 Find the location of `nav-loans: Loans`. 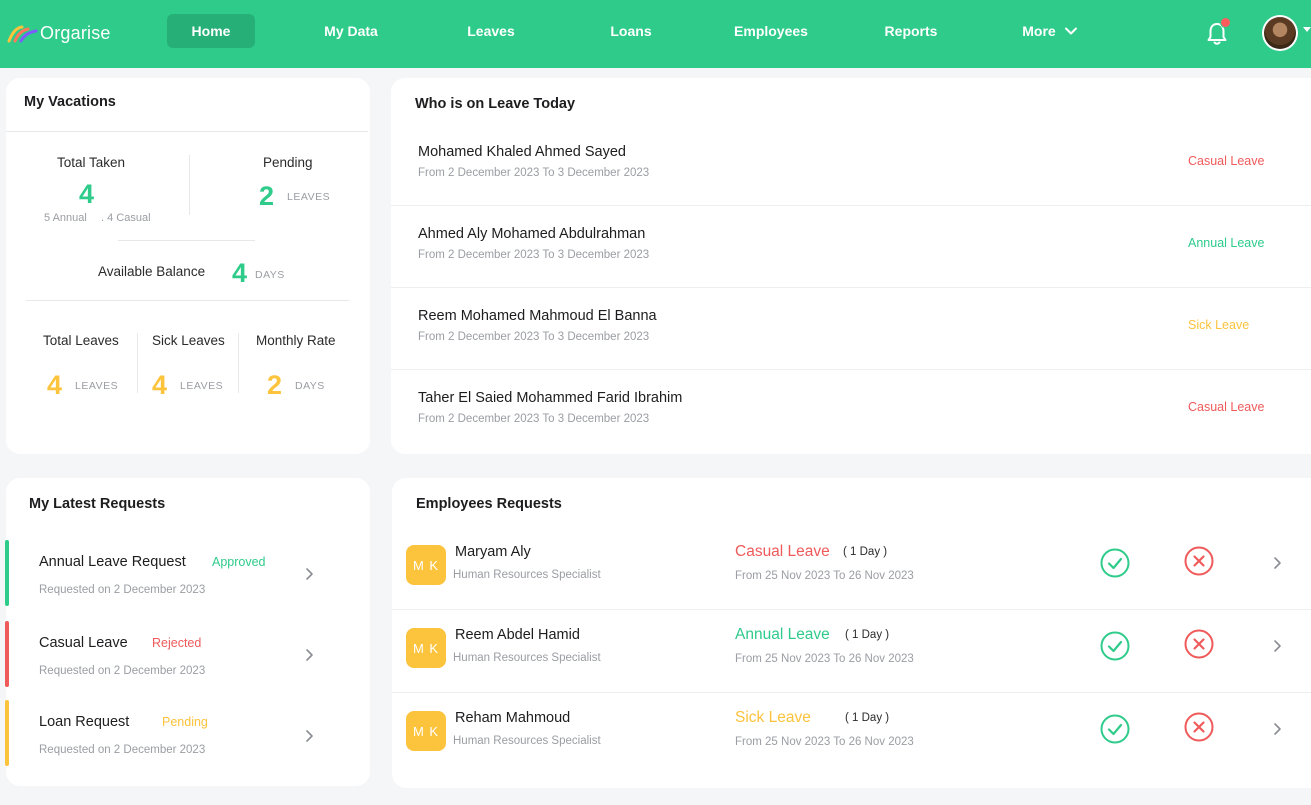

nav-loans: Loans is located at coordinates (631, 31).